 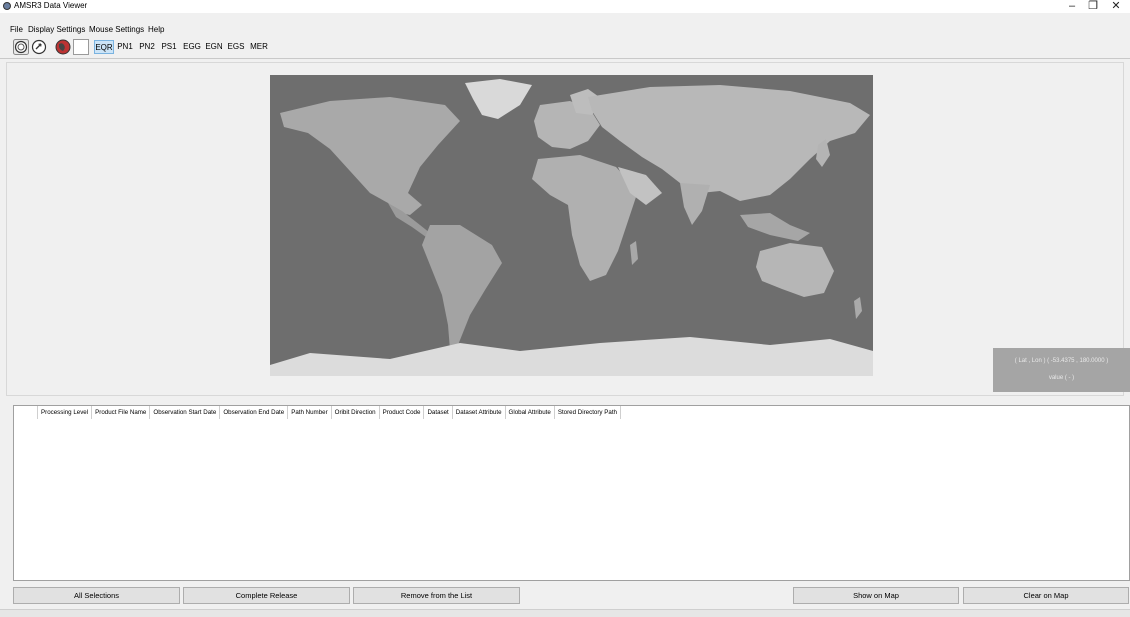 I want to click on column-header: Product File Name, so click(x=121, y=412).